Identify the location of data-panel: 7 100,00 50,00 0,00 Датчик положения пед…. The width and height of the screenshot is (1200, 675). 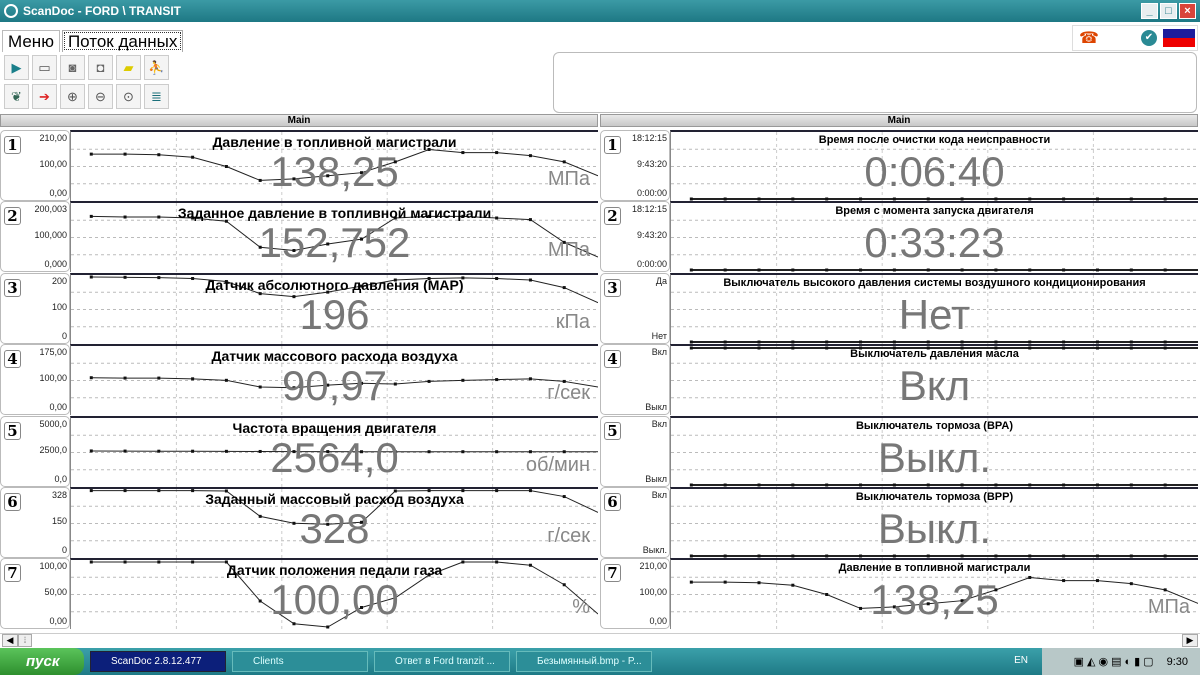
(299, 594).